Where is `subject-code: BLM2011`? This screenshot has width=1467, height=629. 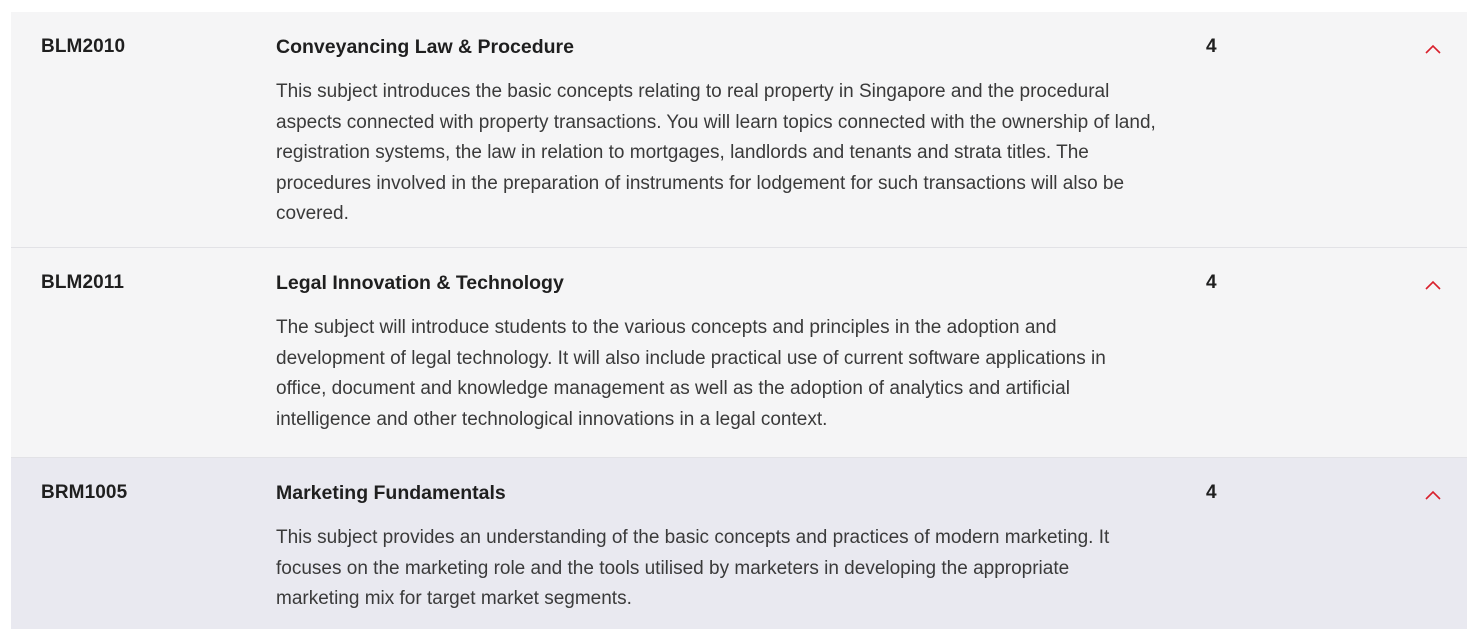 subject-code: BLM2011 is located at coordinates (83, 282).